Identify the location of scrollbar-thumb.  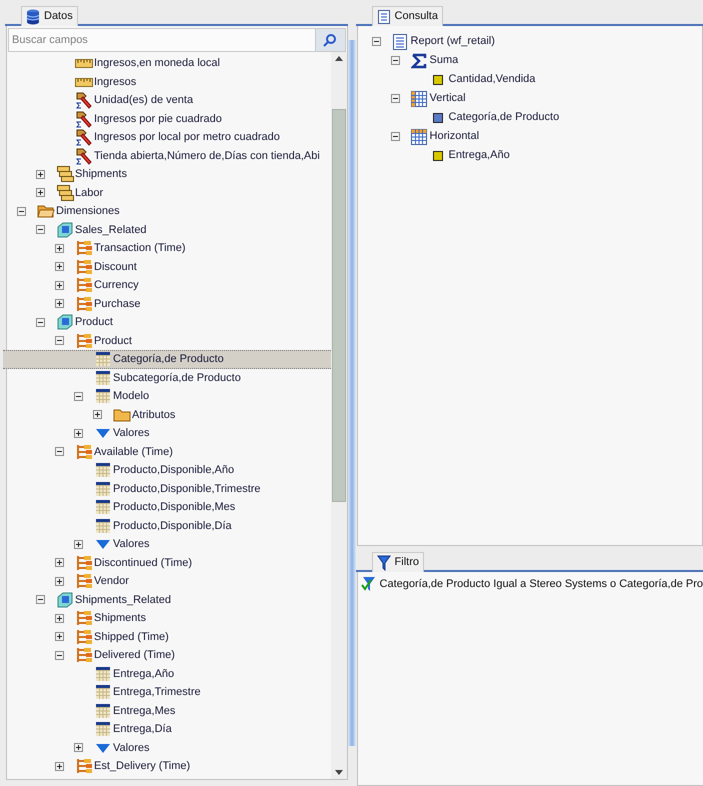
(339, 305).